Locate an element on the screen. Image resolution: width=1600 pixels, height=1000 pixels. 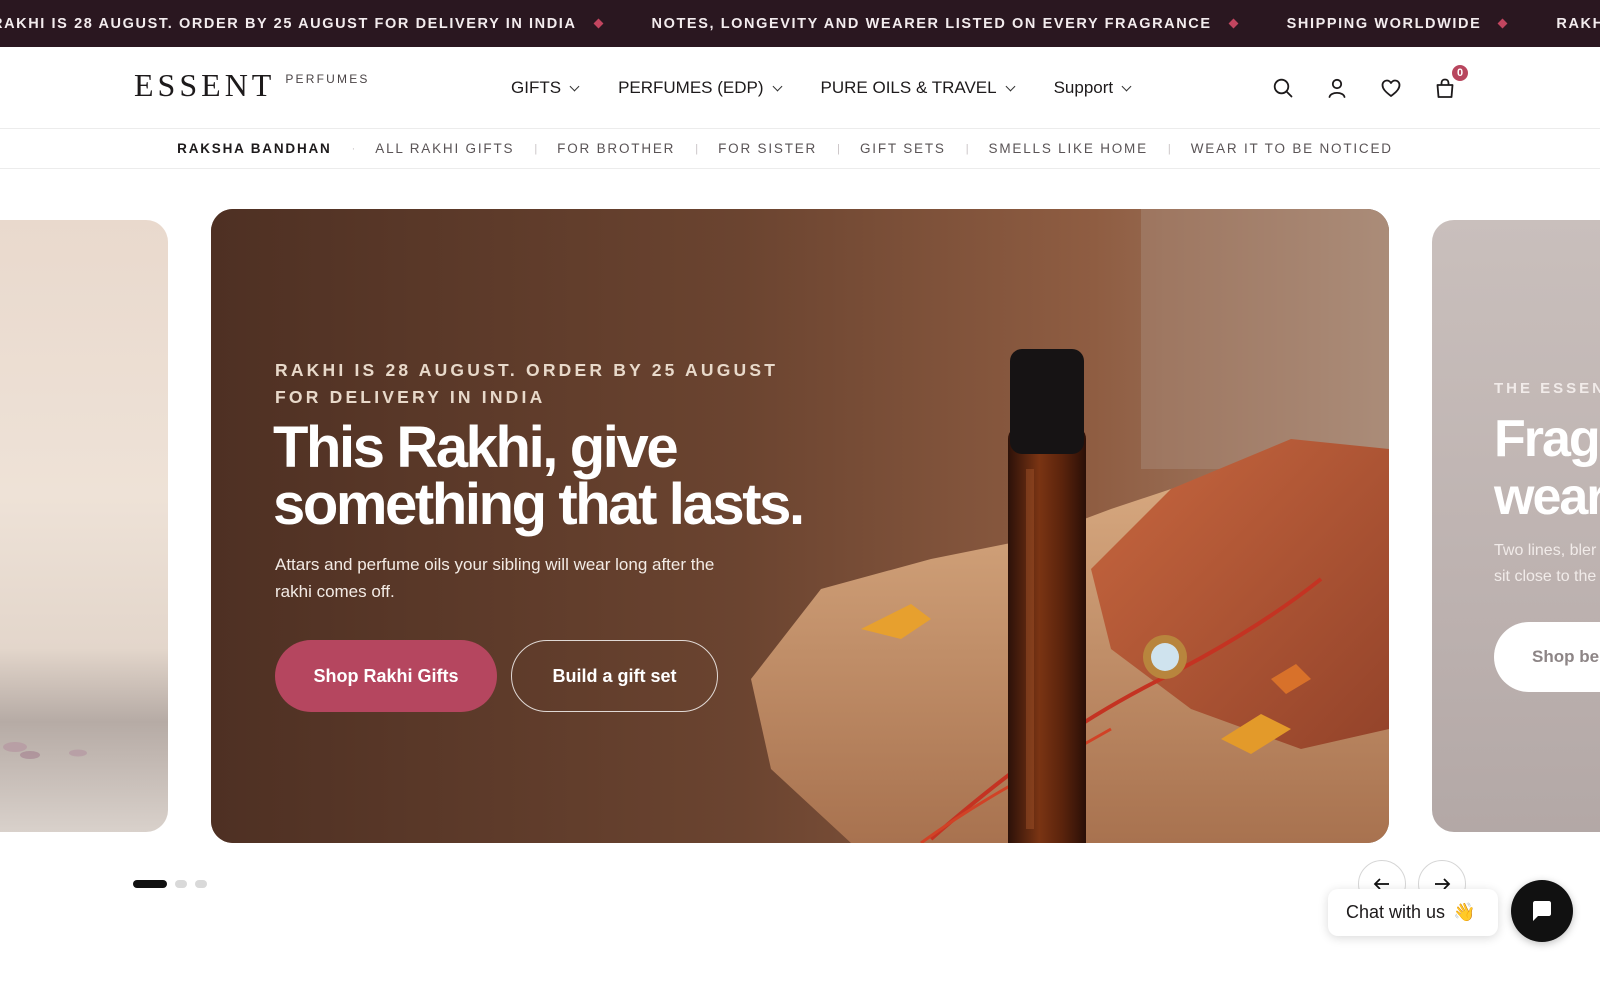
cart-bag-icon: 0 is located at coordinates (1451, 82).